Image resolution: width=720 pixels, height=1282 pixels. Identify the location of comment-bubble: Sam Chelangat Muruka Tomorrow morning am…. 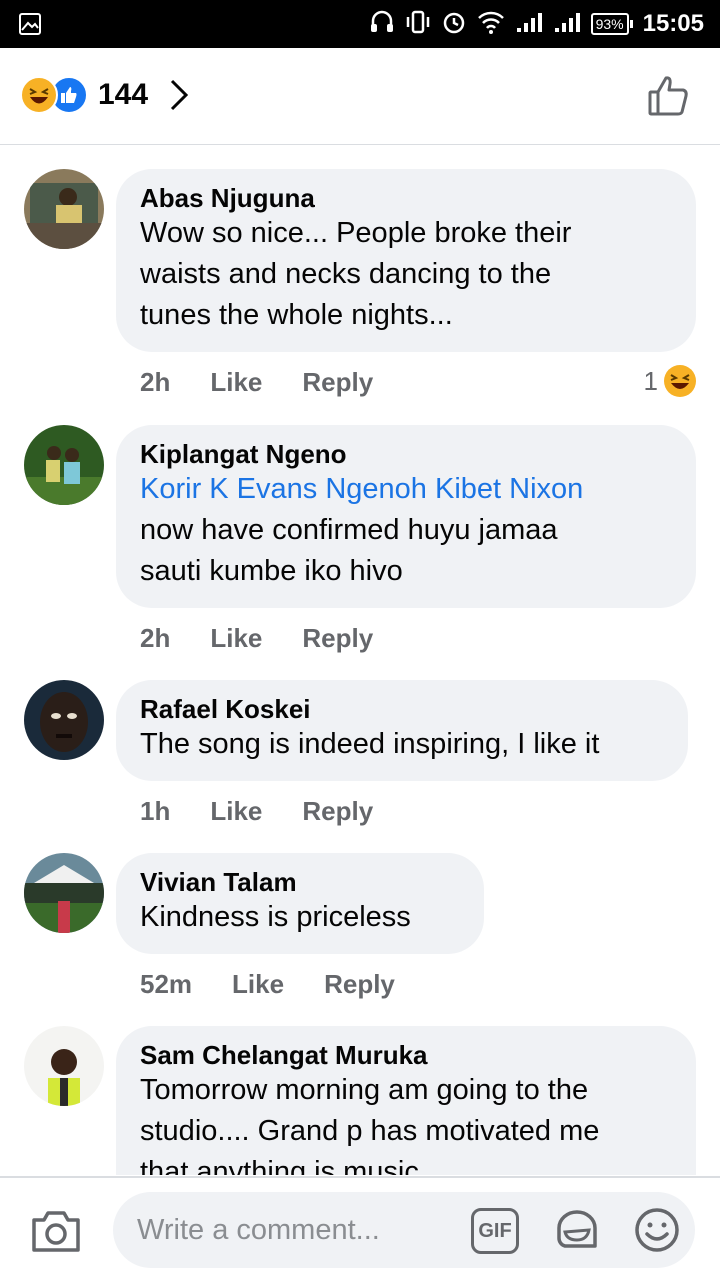
(406, 1100).